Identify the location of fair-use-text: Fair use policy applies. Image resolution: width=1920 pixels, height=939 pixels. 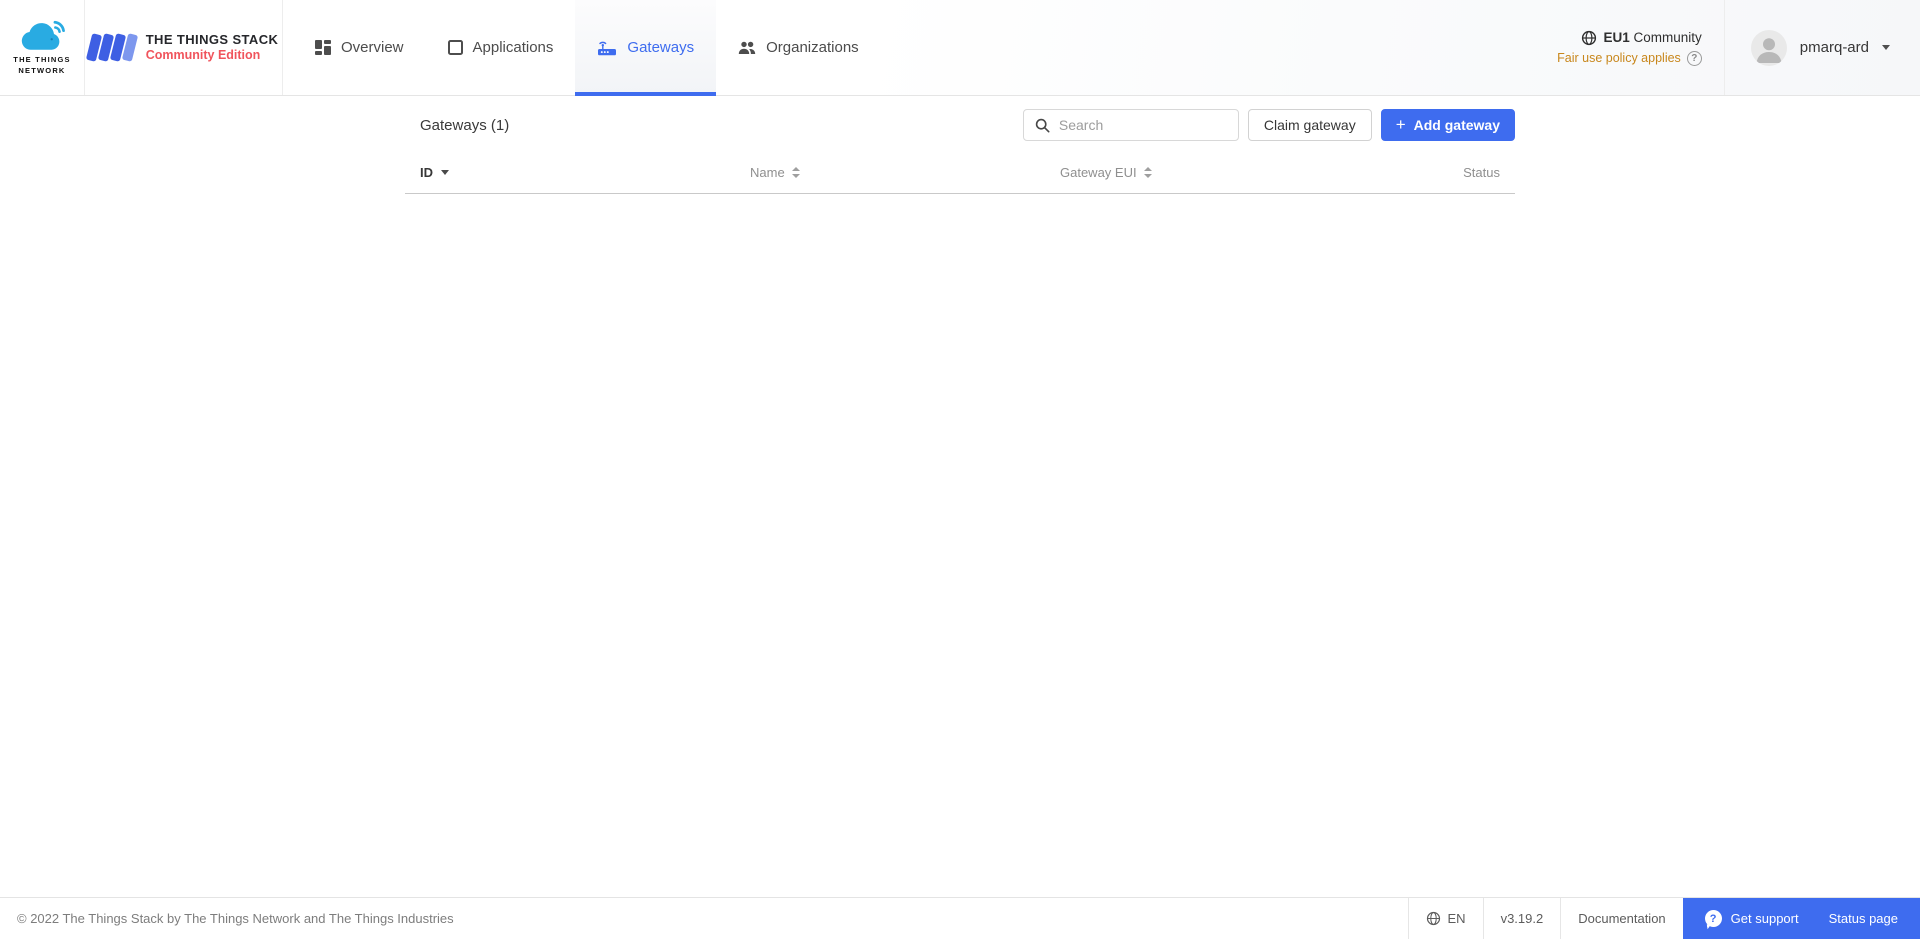
(1619, 58).